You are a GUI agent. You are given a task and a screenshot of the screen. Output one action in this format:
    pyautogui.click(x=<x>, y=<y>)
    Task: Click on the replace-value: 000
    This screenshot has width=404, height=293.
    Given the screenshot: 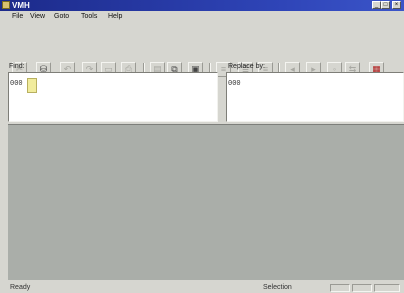 What is the action you would take?
    pyautogui.click(x=234, y=84)
    